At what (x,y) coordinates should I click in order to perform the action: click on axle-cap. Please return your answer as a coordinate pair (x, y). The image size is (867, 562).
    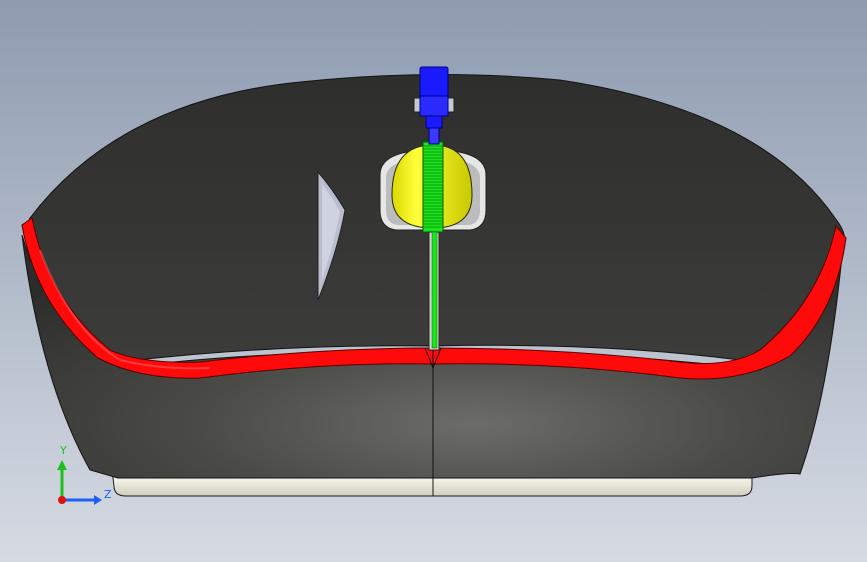
    Looking at the image, I should click on (434, 82).